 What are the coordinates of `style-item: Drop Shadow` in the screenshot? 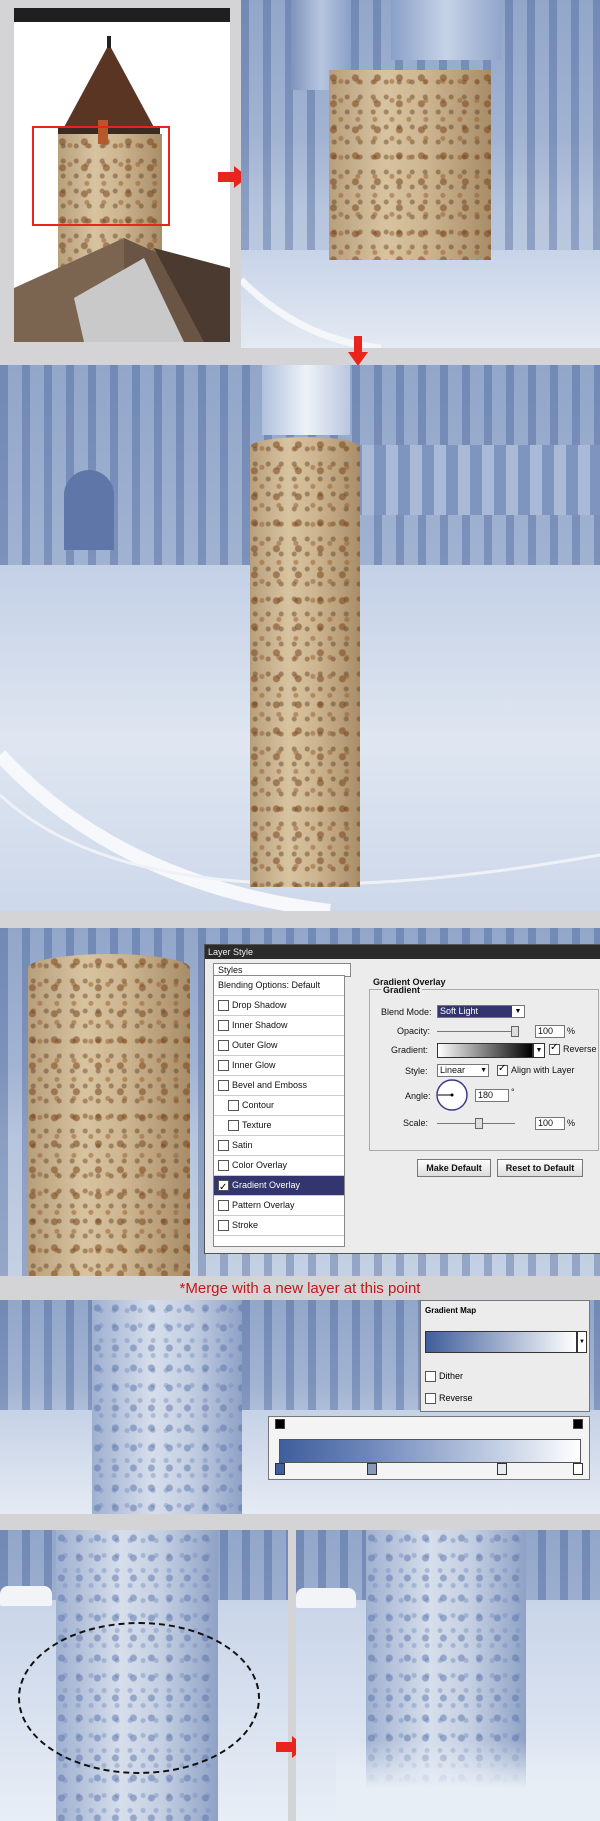 It's located at (279, 1006).